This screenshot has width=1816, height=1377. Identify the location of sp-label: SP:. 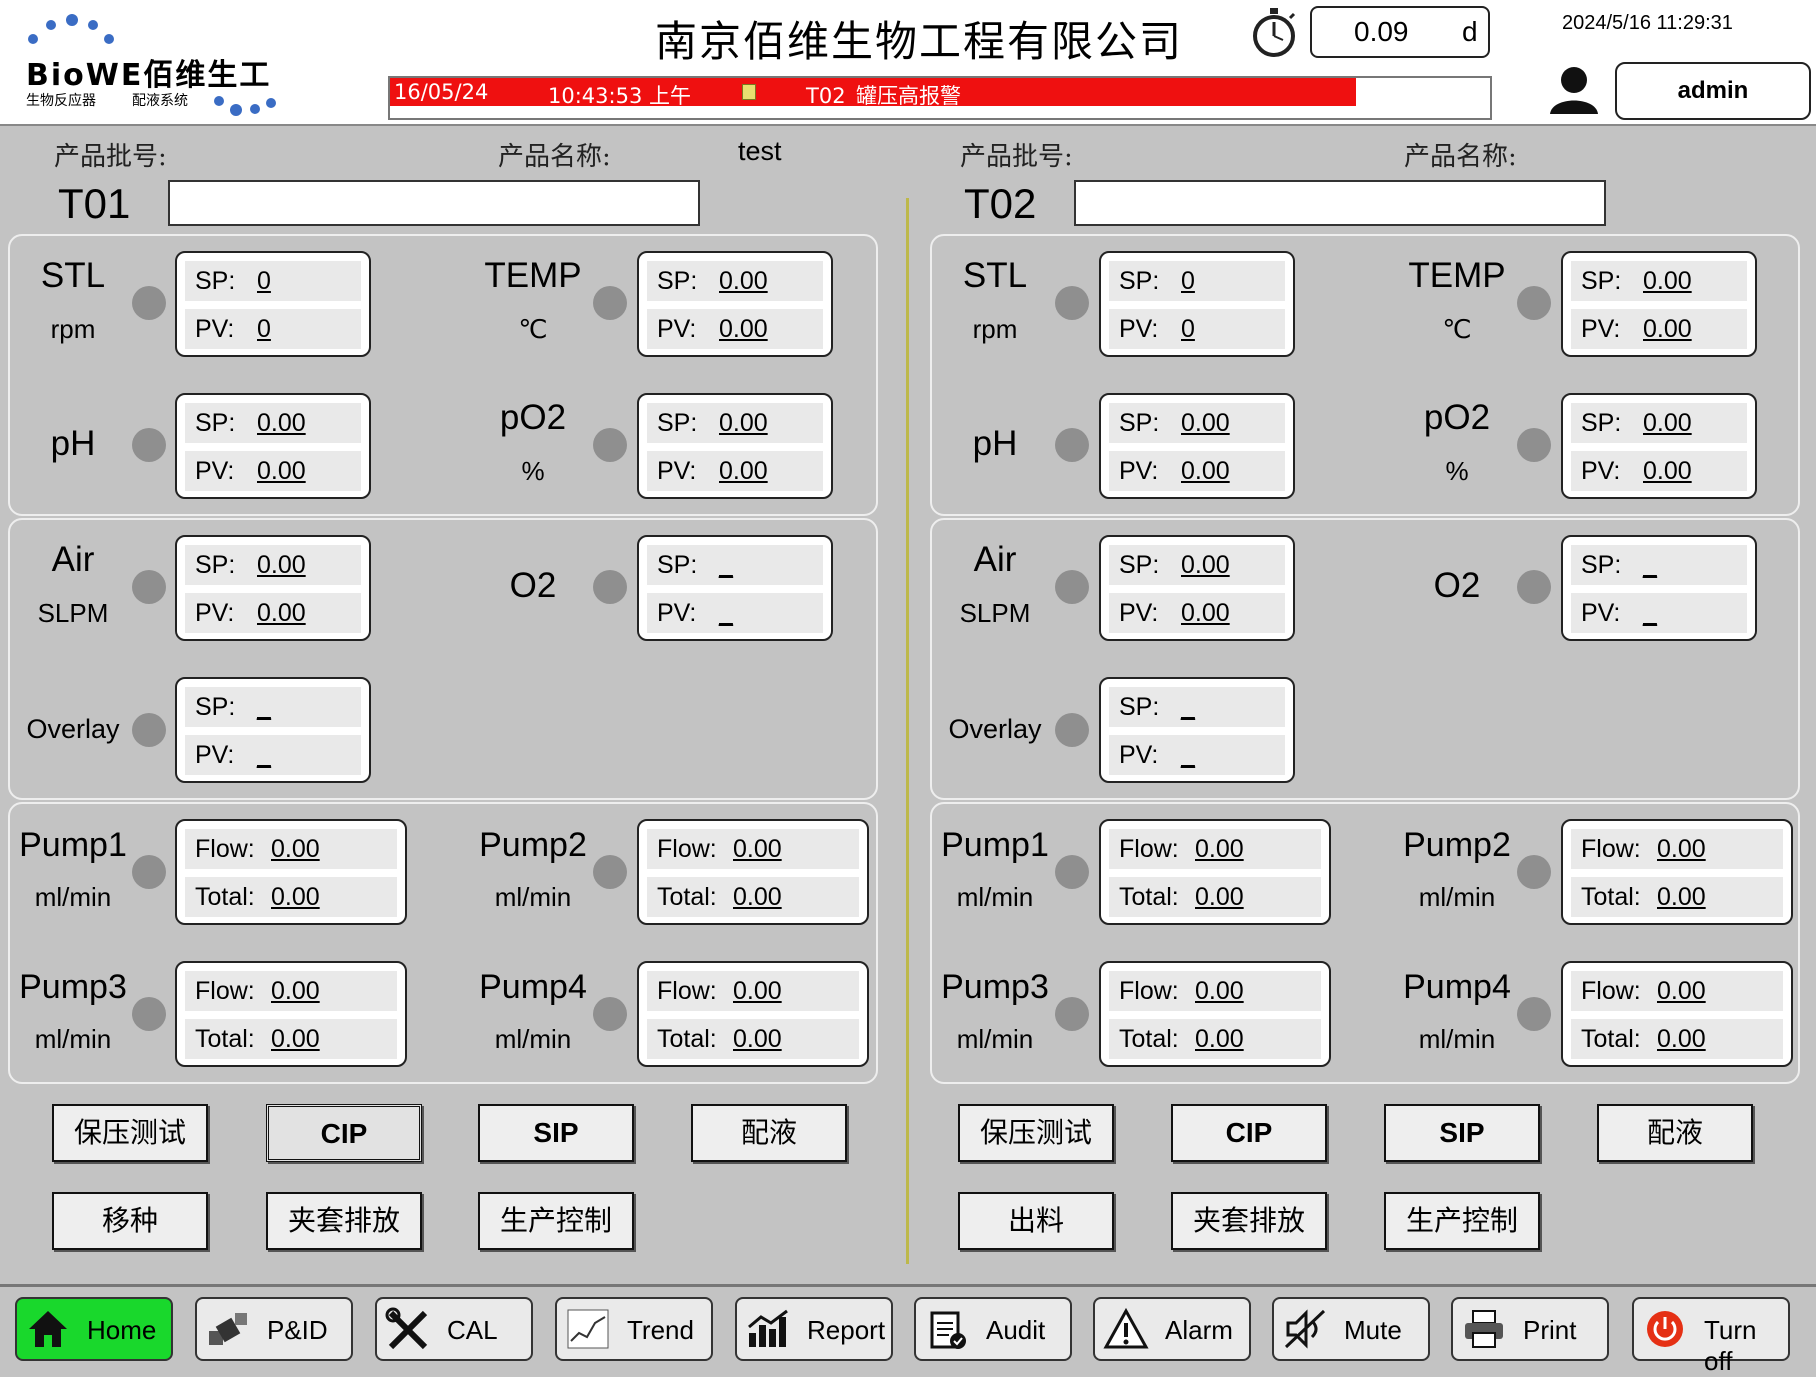
(677, 565).